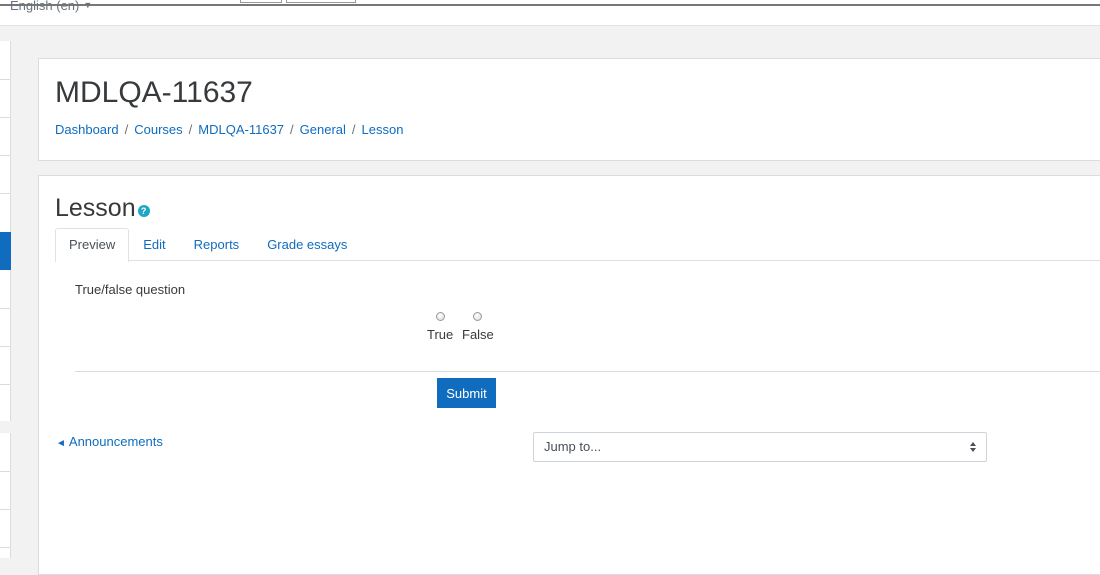 Image resolution: width=1100 pixels, height=575 pixels. Describe the element at coordinates (550, 13) in the screenshot. I see `top-strip: English (en) ▼` at that location.